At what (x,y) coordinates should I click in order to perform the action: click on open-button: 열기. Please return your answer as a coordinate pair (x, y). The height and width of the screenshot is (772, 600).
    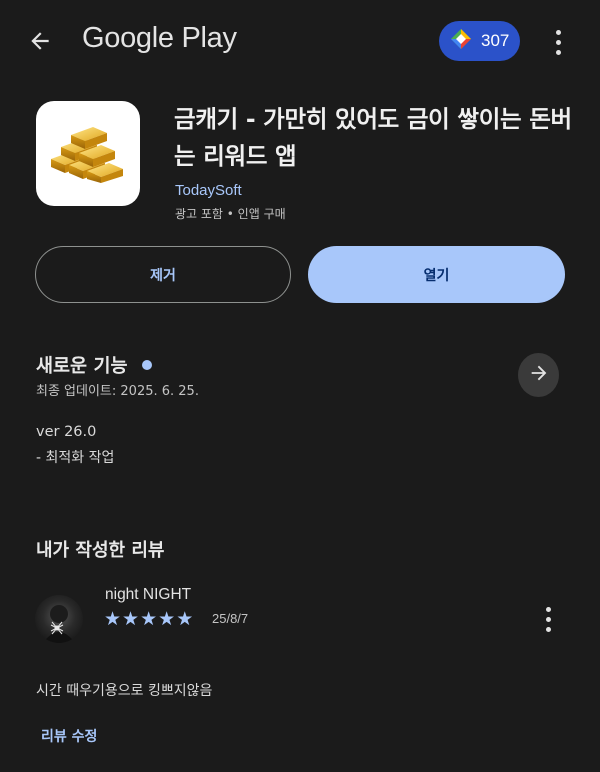
    Looking at the image, I should click on (436, 274).